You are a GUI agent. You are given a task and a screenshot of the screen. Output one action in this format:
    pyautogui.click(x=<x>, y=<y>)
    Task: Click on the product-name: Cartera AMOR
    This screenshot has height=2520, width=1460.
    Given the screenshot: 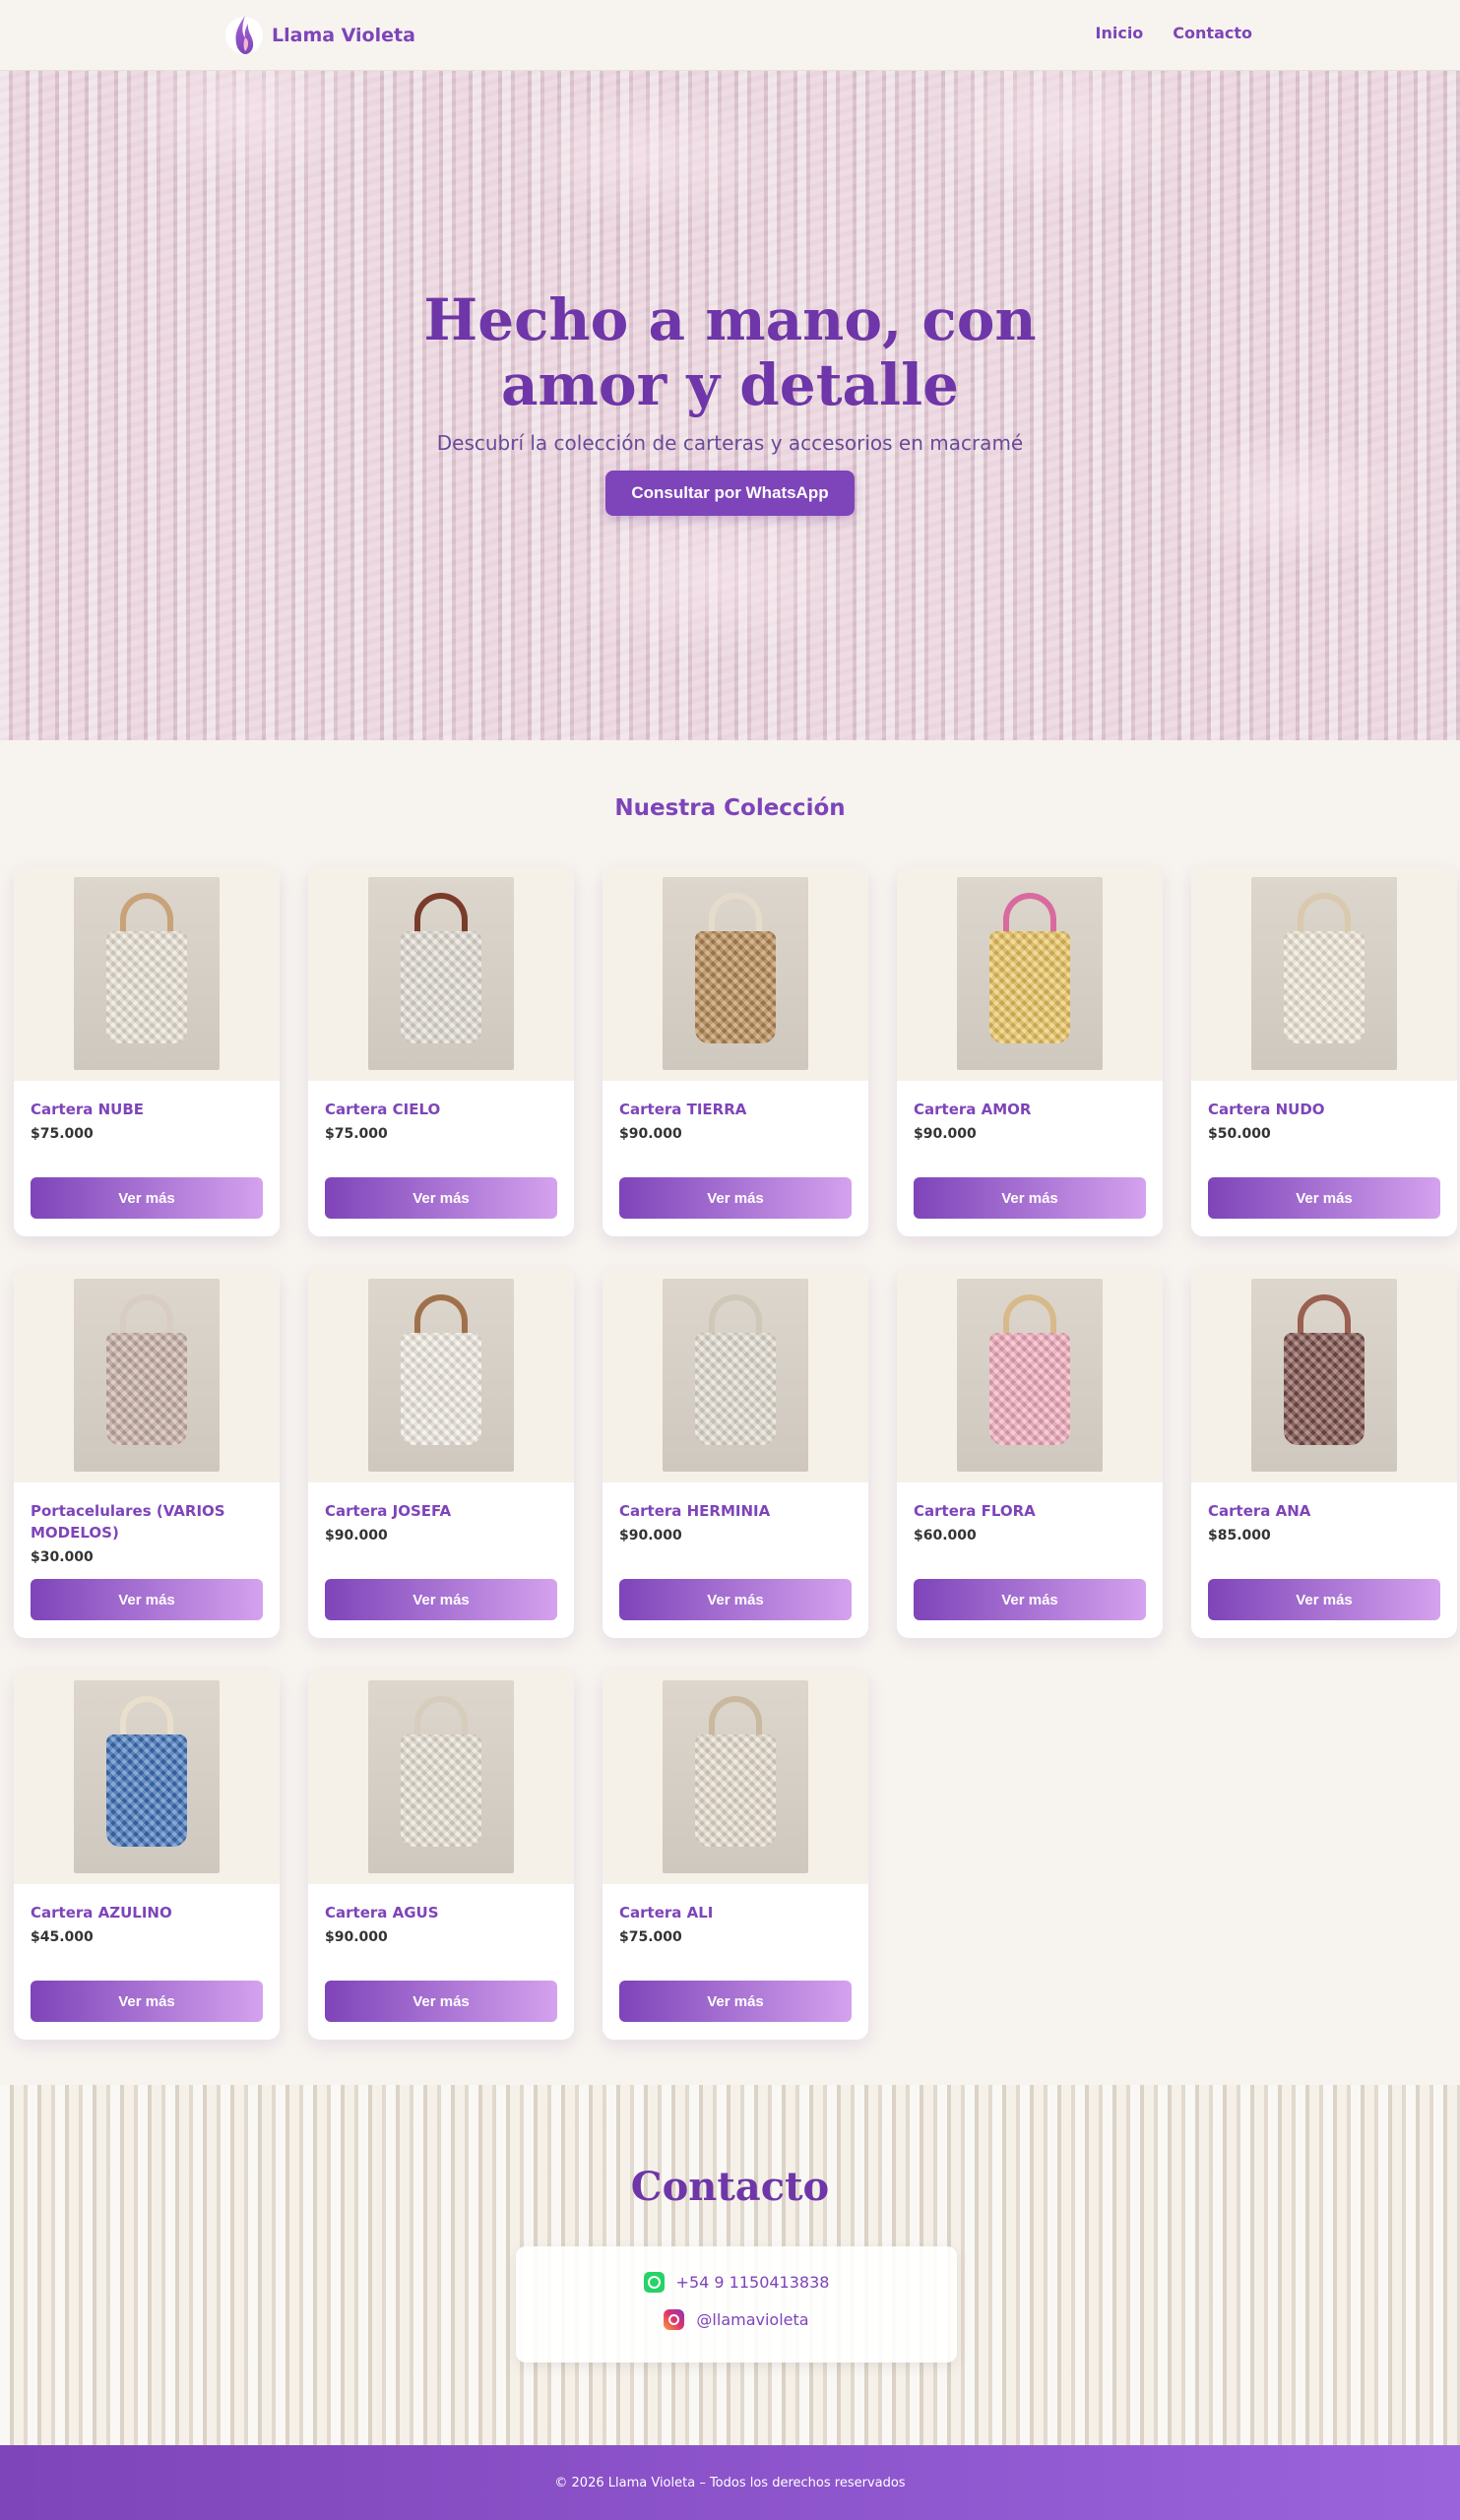 What is the action you would take?
    pyautogui.click(x=973, y=1109)
    